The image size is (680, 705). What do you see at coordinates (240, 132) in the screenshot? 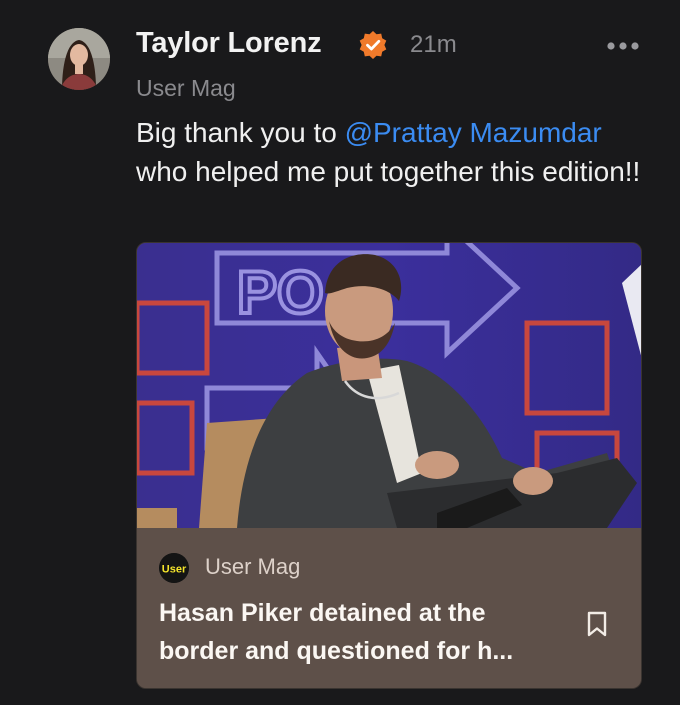
I see `post-body-prefix: Big thank you to` at bounding box center [240, 132].